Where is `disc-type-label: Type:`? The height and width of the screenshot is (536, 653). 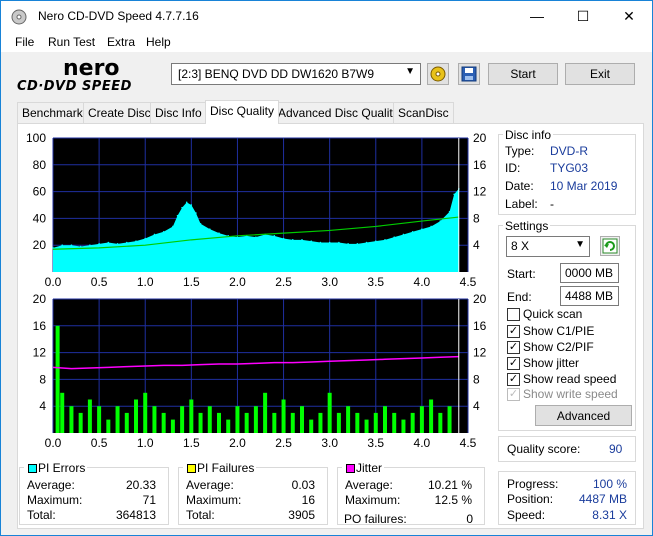
disc-type-label: Type: is located at coordinates (520, 151).